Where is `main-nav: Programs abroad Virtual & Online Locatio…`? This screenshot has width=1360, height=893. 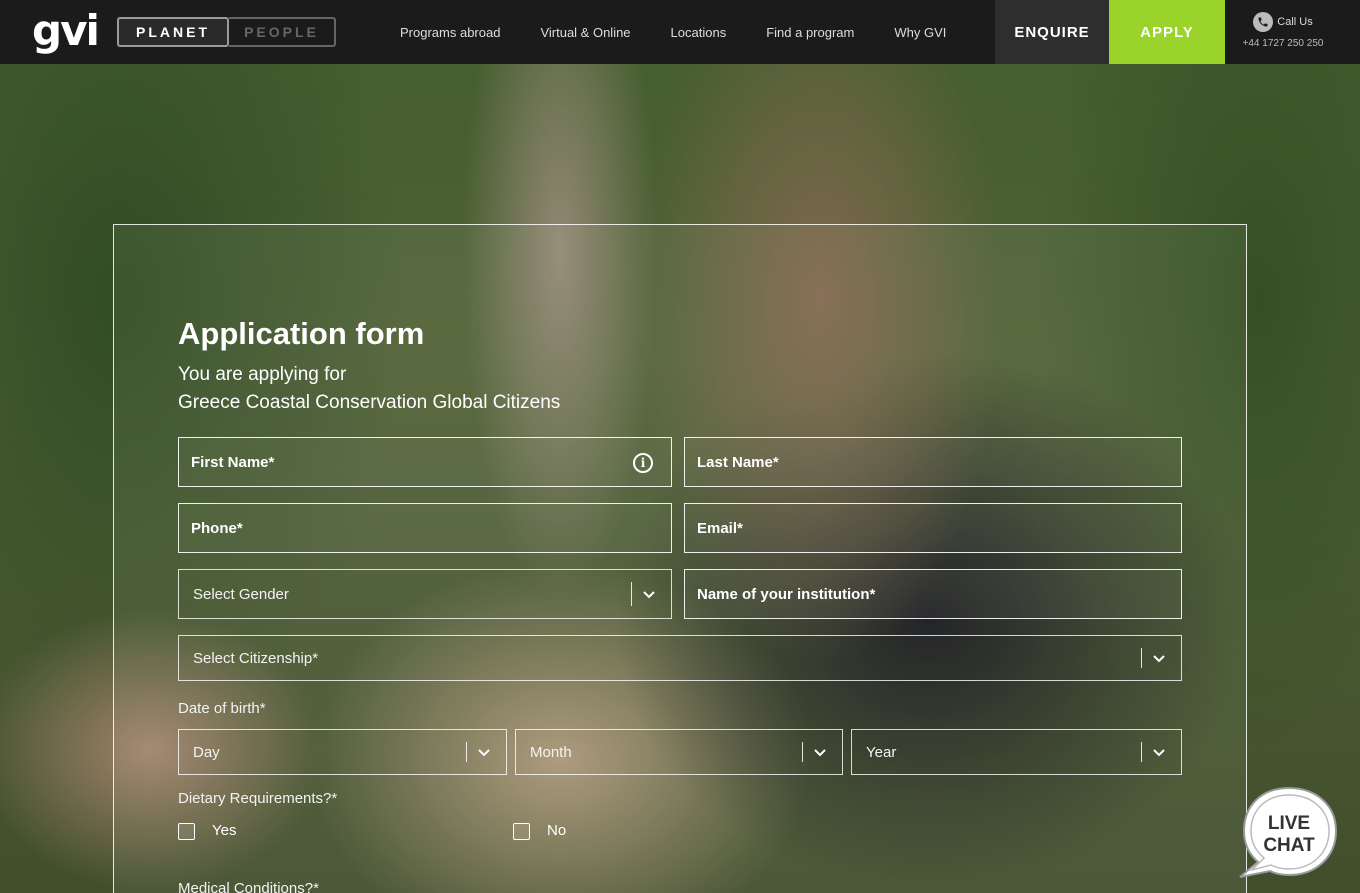
main-nav: Programs abroad Virtual & Online Locatio… is located at coordinates (693, 32).